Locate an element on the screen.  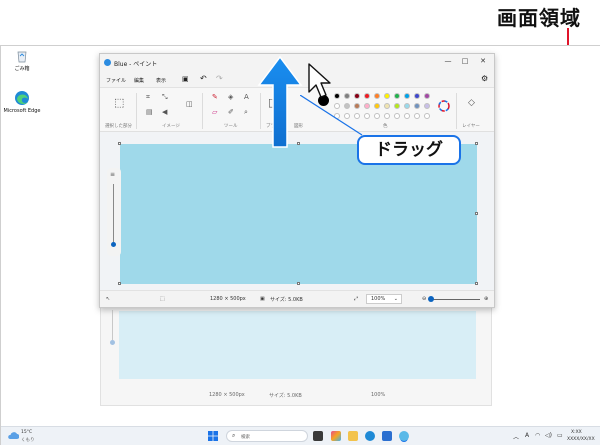
undo-icon: ↶ is located at coordinates (203, 78).